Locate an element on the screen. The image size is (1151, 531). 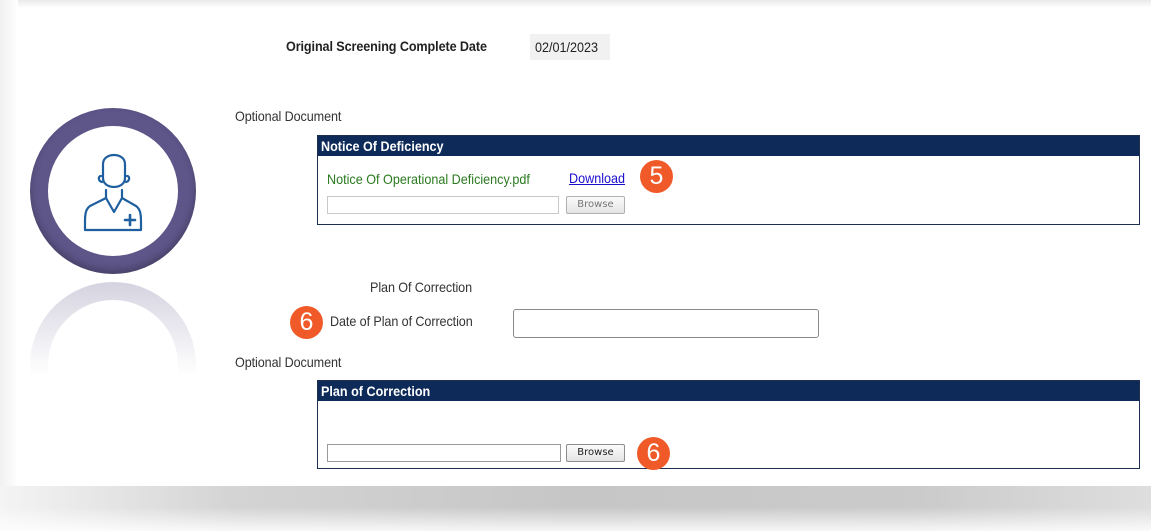
avatar is located at coordinates (113, 191).